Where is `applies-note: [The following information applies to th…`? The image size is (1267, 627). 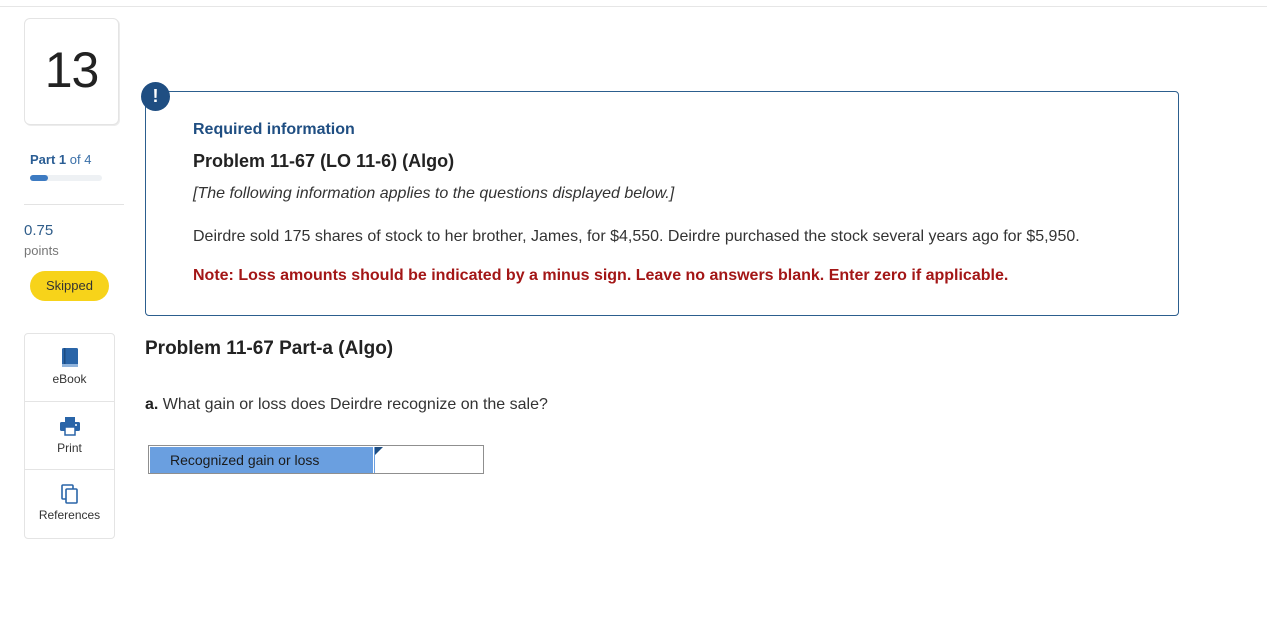 applies-note: [The following information applies to th… is located at coordinates (434, 193).